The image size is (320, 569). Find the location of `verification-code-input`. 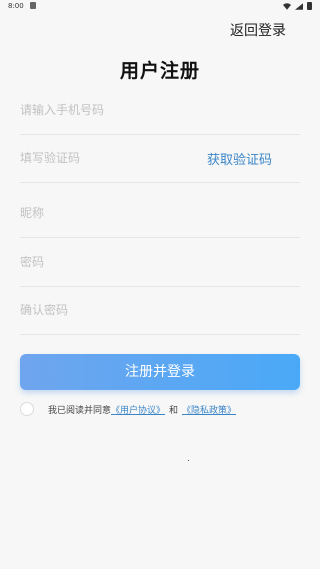

verification-code-input is located at coordinates (110, 158).